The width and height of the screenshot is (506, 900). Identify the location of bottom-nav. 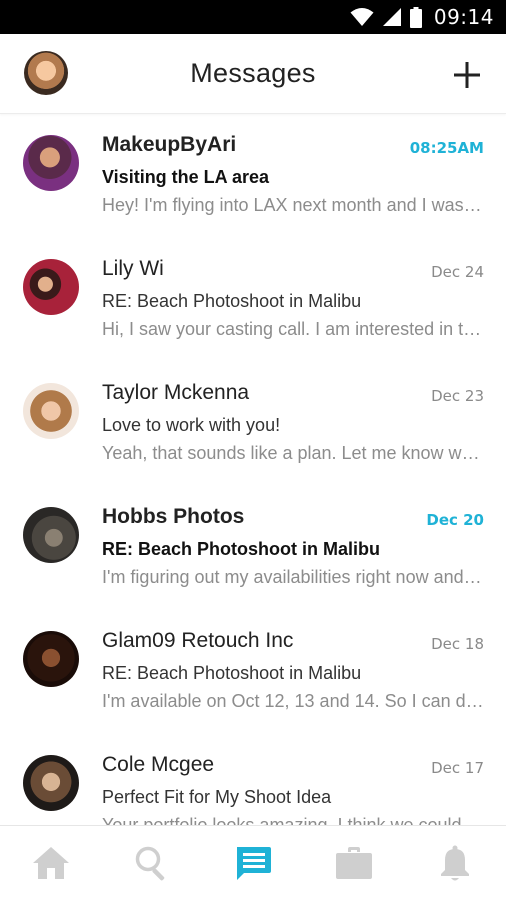
(253, 862).